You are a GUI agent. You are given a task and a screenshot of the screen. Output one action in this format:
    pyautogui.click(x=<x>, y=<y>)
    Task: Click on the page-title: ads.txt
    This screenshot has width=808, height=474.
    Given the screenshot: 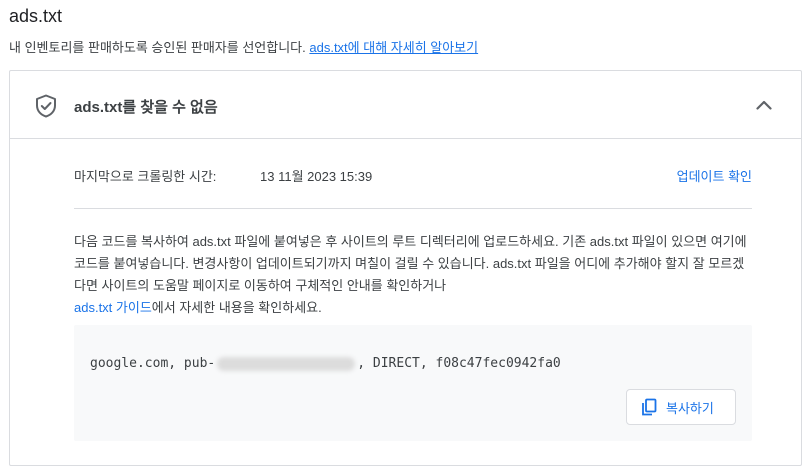 What is the action you would take?
    pyautogui.click(x=36, y=16)
    